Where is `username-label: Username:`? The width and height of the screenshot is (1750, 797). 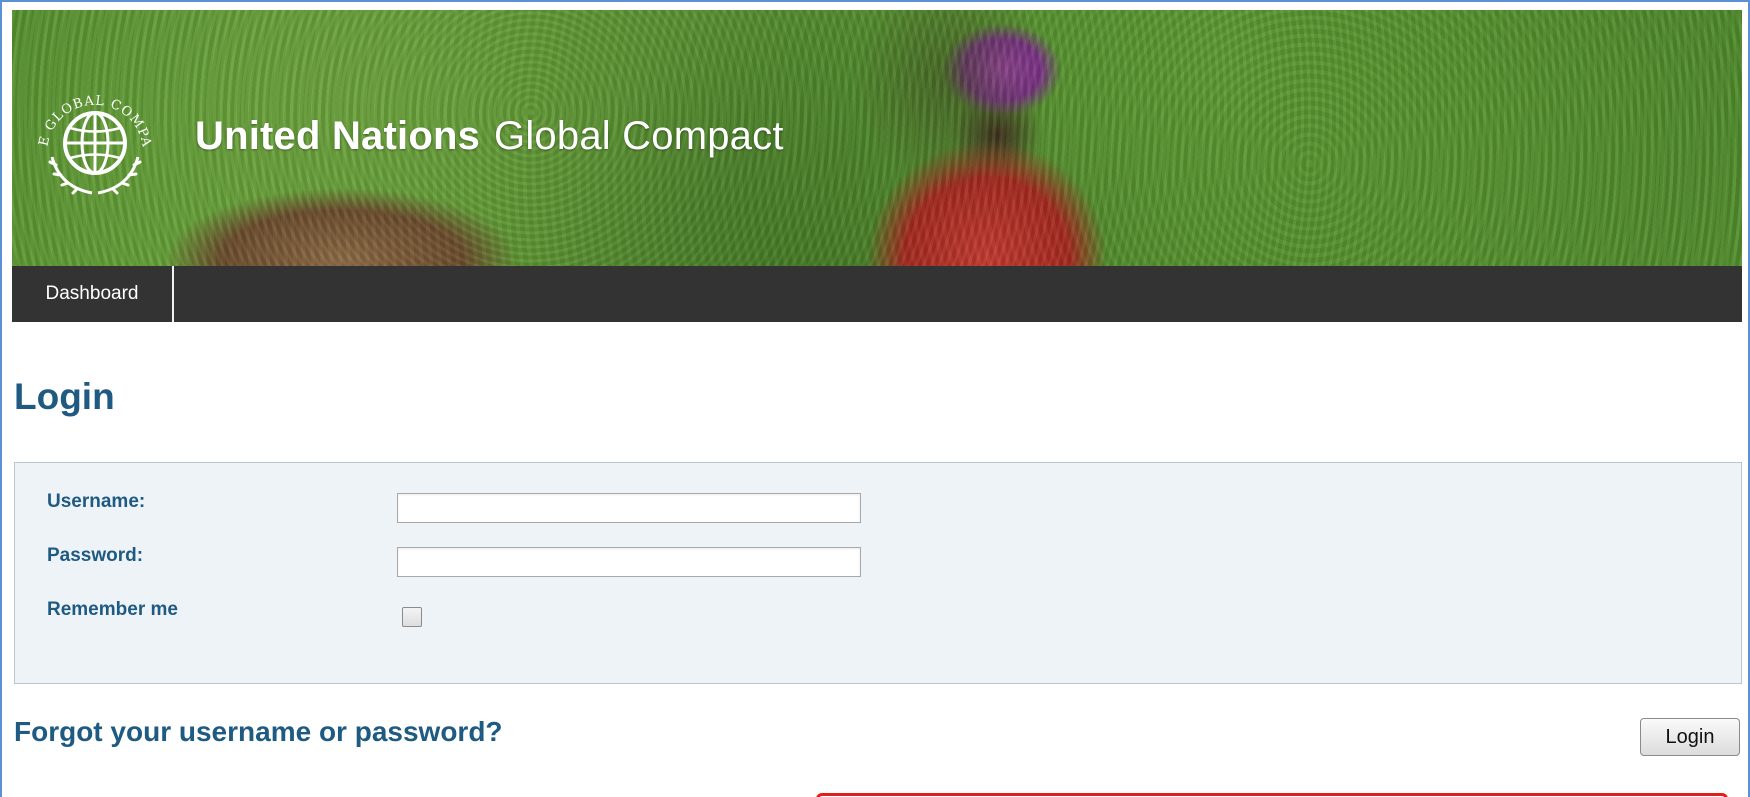 username-label: Username: is located at coordinates (96, 501).